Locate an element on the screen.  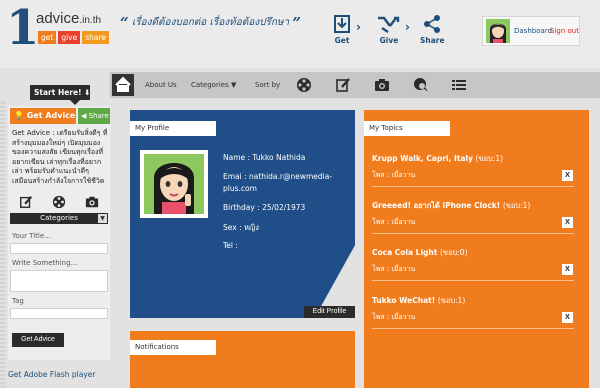
tagline-text: เรื่องดีต้องบอกต่อ เรื่องท้อต้องปรึกษา is located at coordinates (210, 22).